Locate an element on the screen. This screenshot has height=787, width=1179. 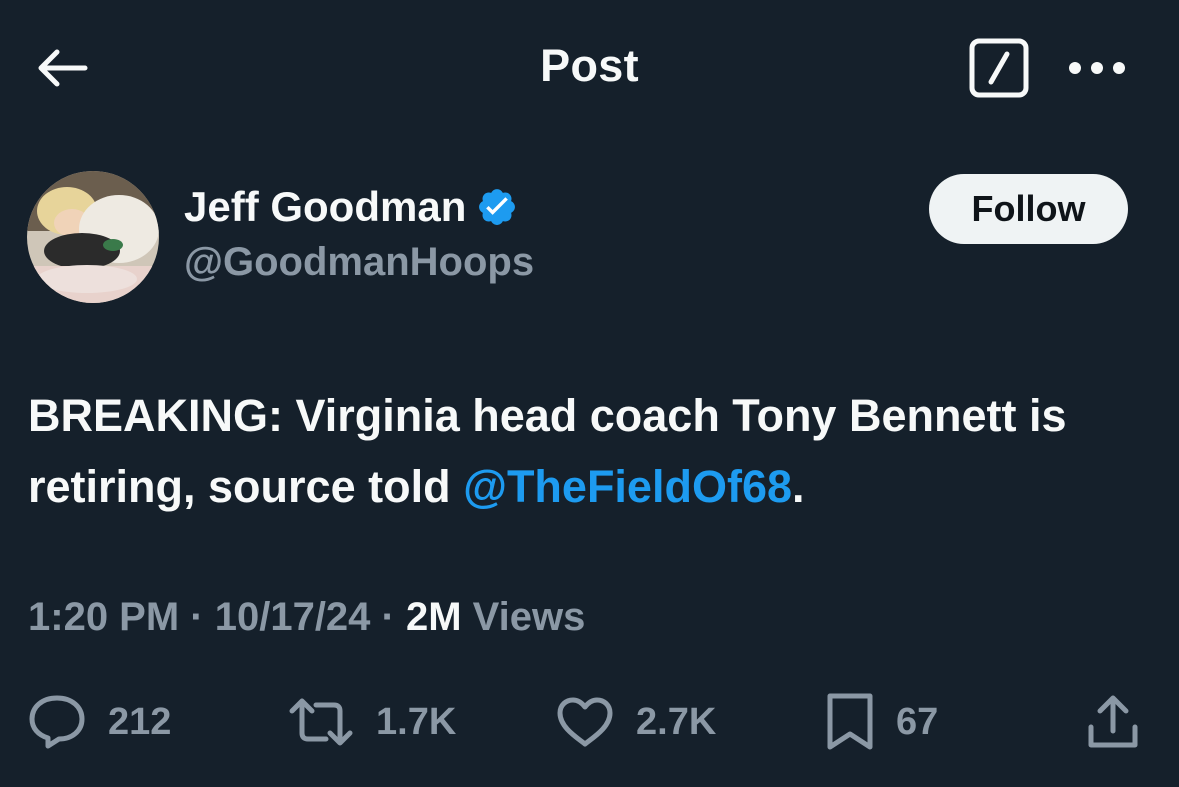
repost-button: 1.7K is located at coordinates (372, 722).